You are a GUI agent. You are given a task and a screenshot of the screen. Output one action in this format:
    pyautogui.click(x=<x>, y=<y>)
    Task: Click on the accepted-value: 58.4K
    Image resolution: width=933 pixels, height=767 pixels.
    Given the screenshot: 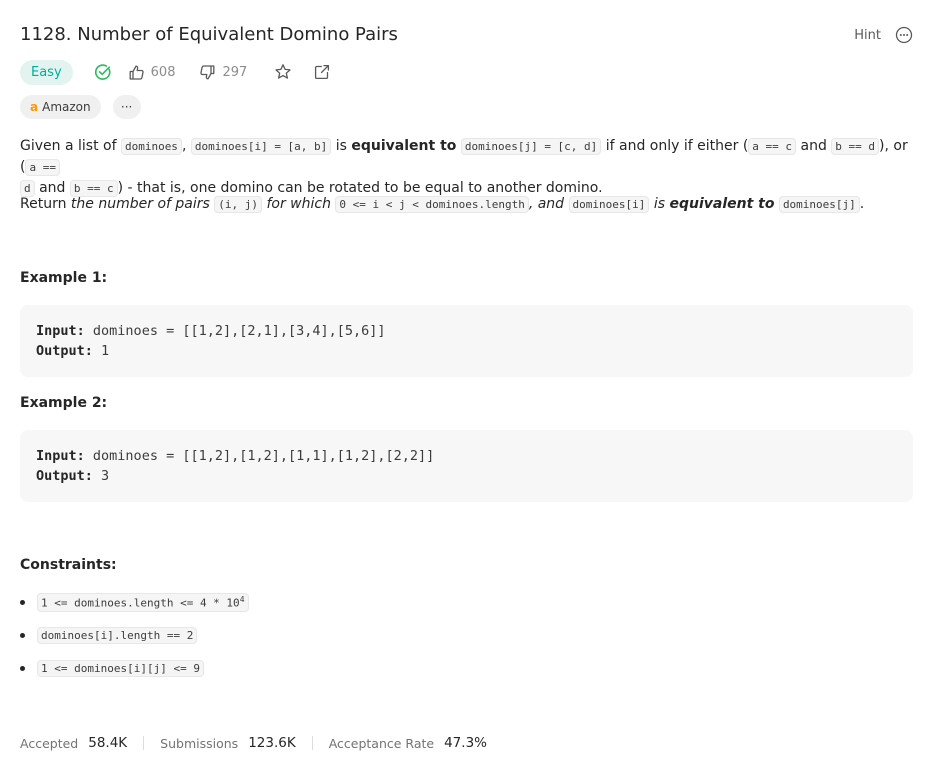 What is the action you would take?
    pyautogui.click(x=108, y=743)
    